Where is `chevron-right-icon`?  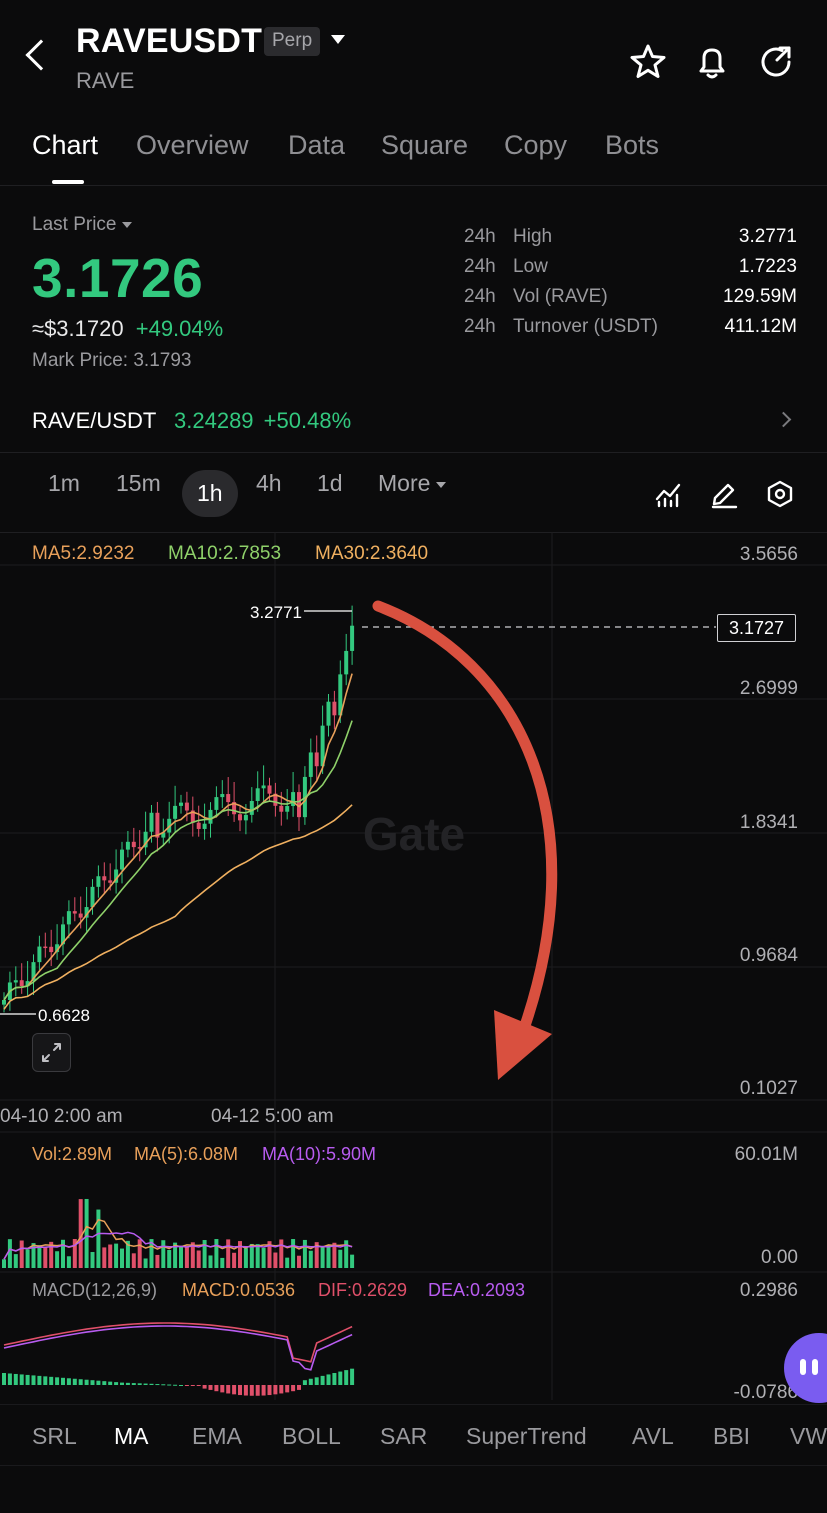
chevron-right-icon is located at coordinates (783, 419).